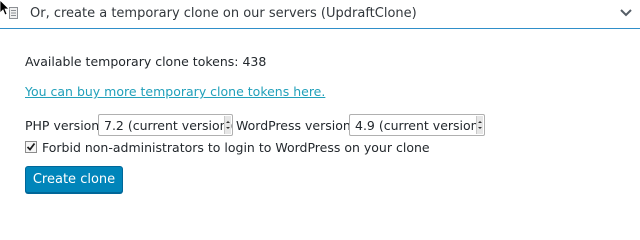  I want to click on available-tokens-text: Available temporary clone tokens: 438, so click(146, 61).